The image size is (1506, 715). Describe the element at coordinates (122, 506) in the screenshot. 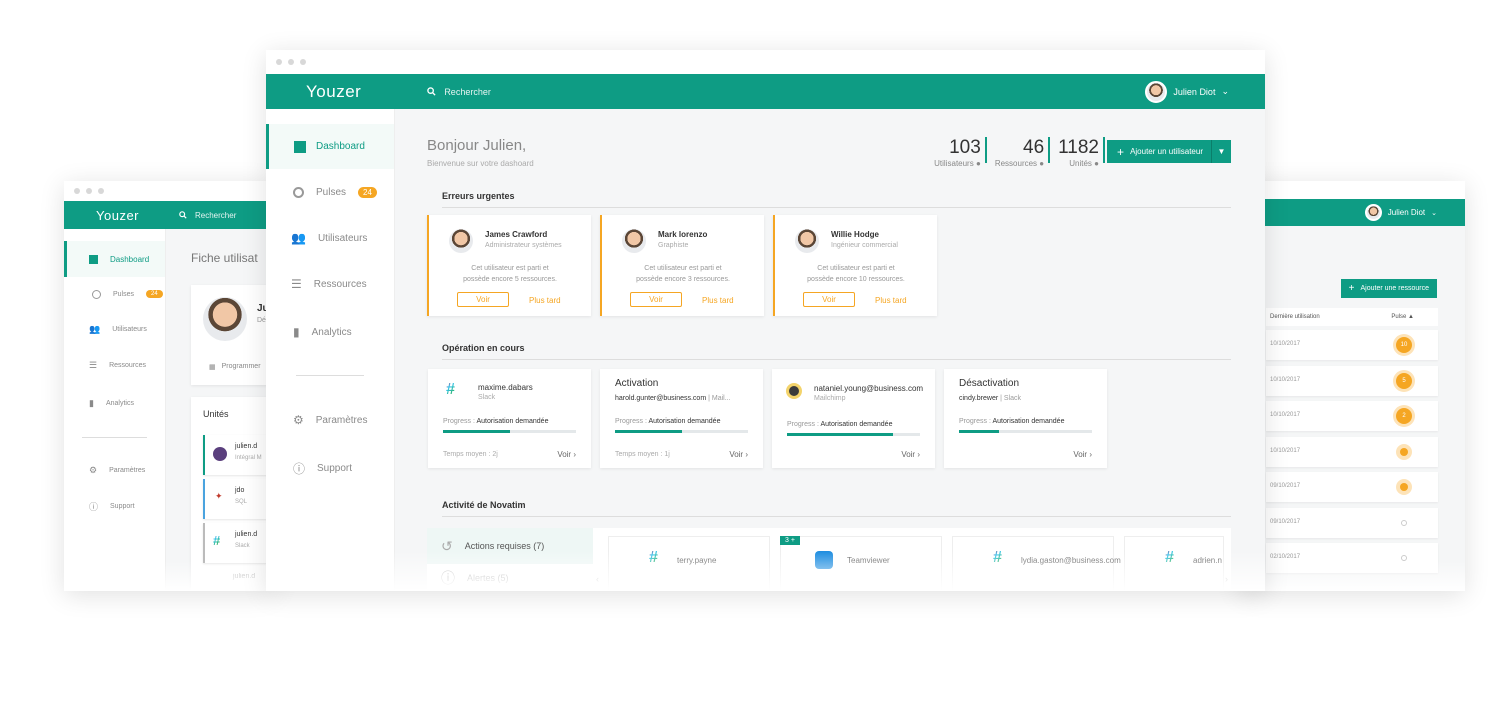

I see `sidebar-item-label: Support` at that location.